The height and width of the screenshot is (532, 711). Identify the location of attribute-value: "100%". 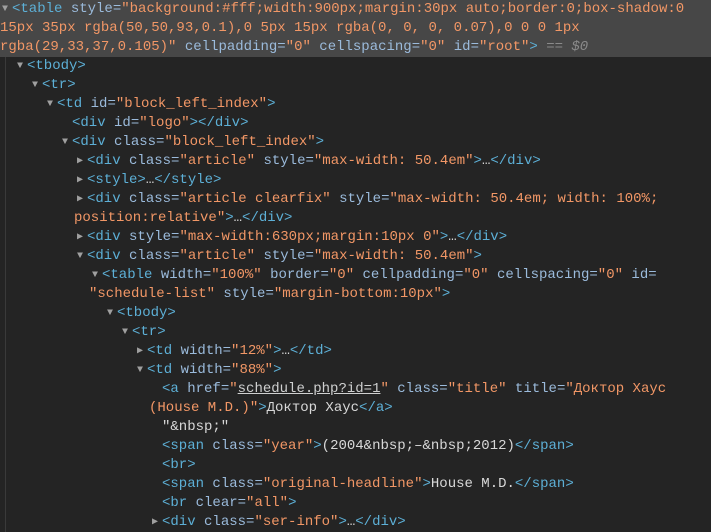
(236, 275).